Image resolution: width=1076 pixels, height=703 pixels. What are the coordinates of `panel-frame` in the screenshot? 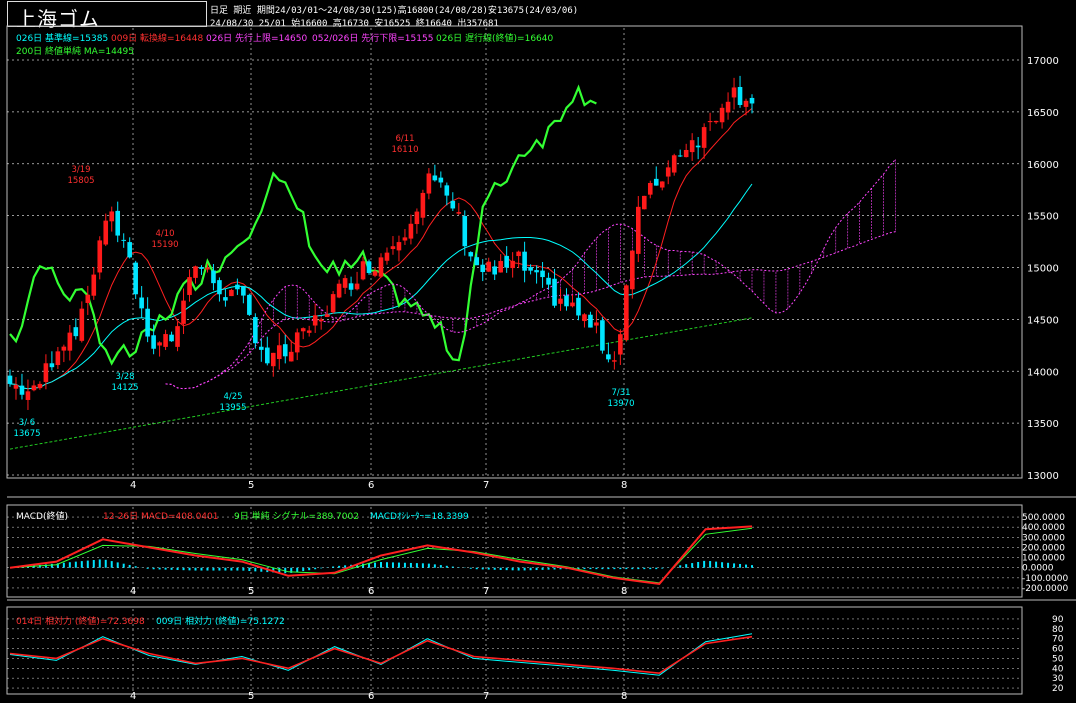 It's located at (514, 650).